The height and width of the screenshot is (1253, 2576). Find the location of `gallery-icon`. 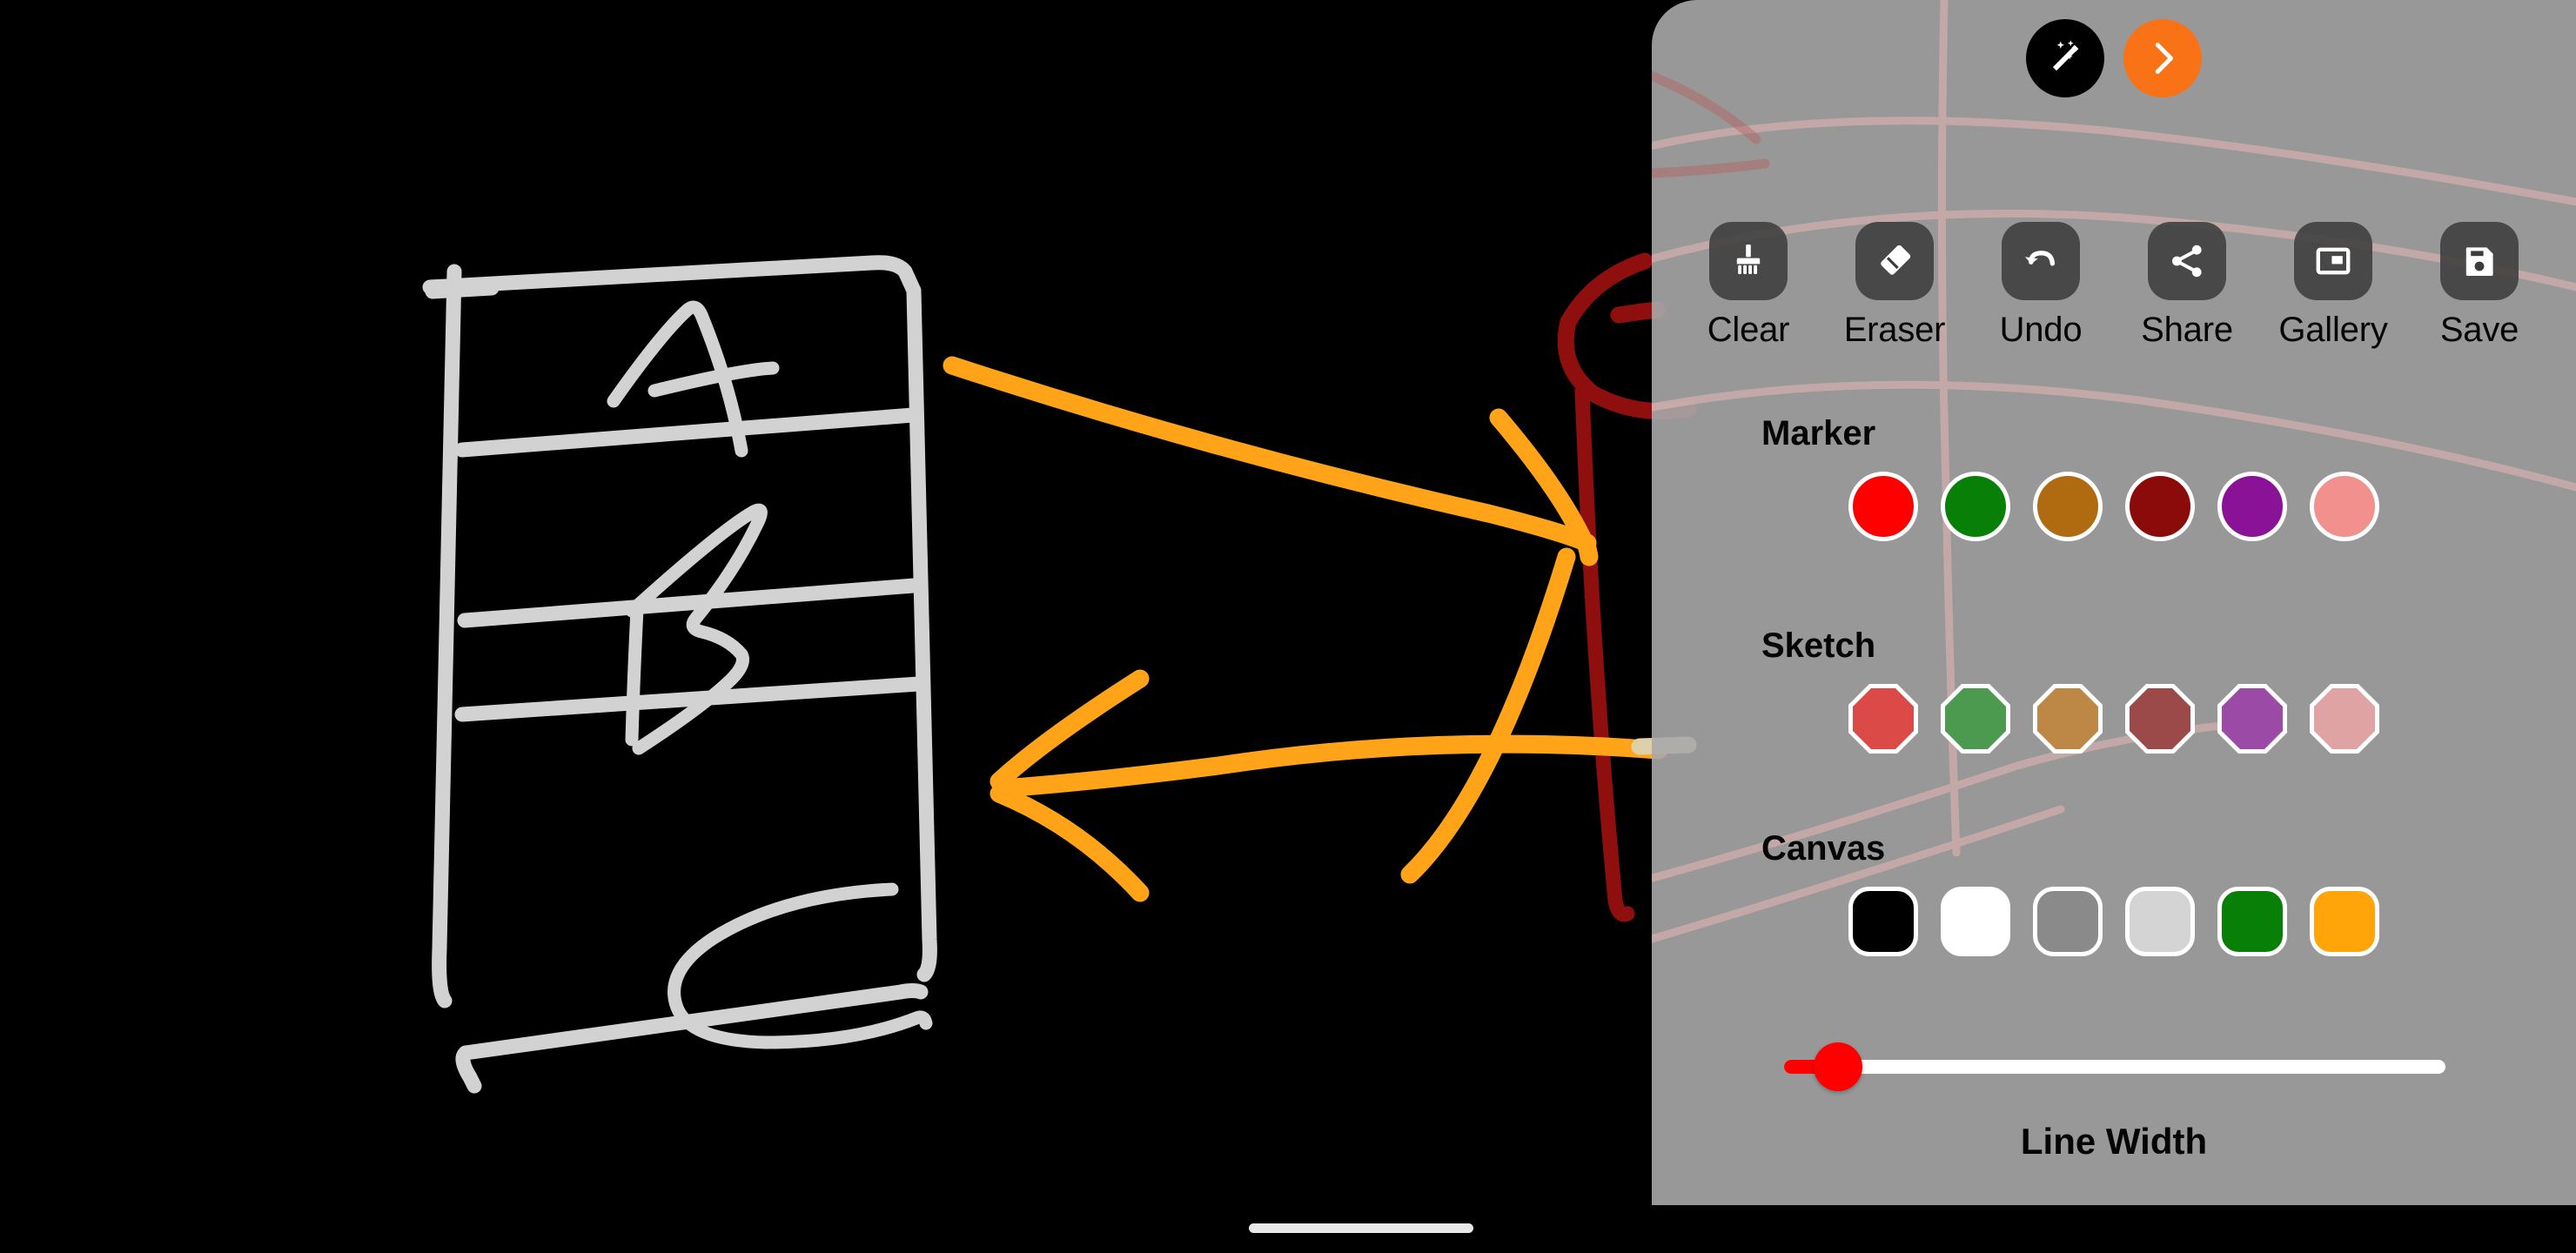

gallery-icon is located at coordinates (2333, 261).